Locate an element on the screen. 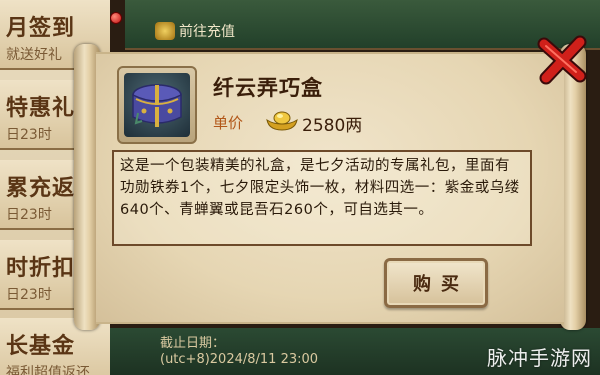 This screenshot has height=375, width=600. price-label: 单价 is located at coordinates (228, 123).